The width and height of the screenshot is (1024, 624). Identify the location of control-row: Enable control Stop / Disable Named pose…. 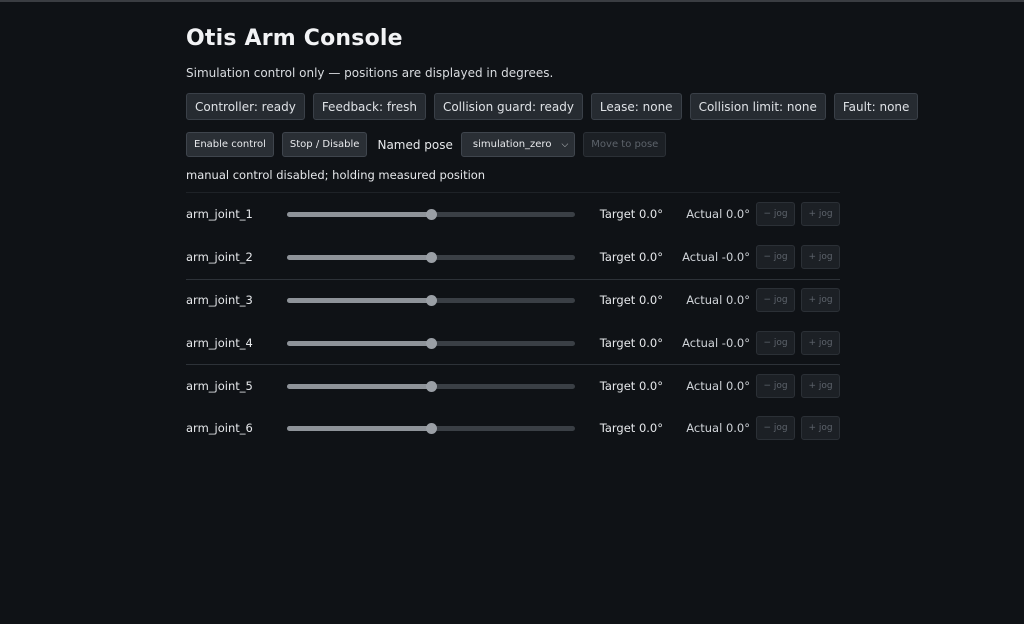
(513, 144).